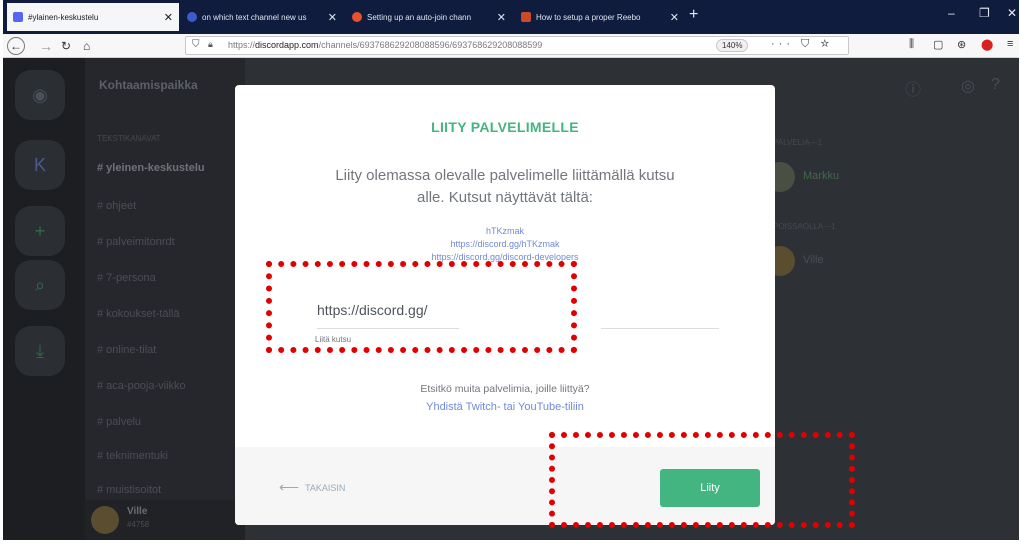 This screenshot has width=1021, height=544. Describe the element at coordinates (987, 44) in the screenshot. I see `adblock-icon: ⬤` at that location.